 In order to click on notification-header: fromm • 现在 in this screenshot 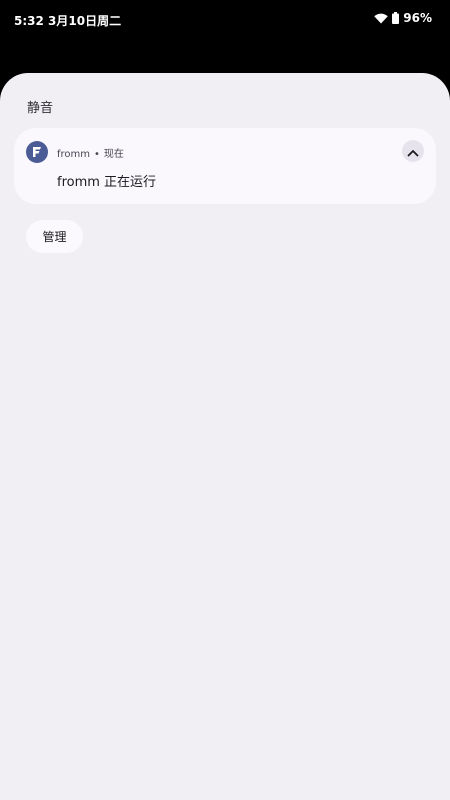, I will do `click(90, 152)`.